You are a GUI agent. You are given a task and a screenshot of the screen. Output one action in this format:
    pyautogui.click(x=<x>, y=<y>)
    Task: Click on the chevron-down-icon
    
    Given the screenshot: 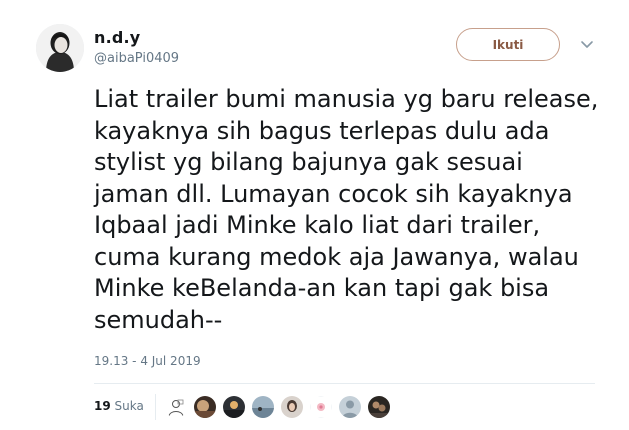 What is the action you would take?
    pyautogui.click(x=587, y=45)
    